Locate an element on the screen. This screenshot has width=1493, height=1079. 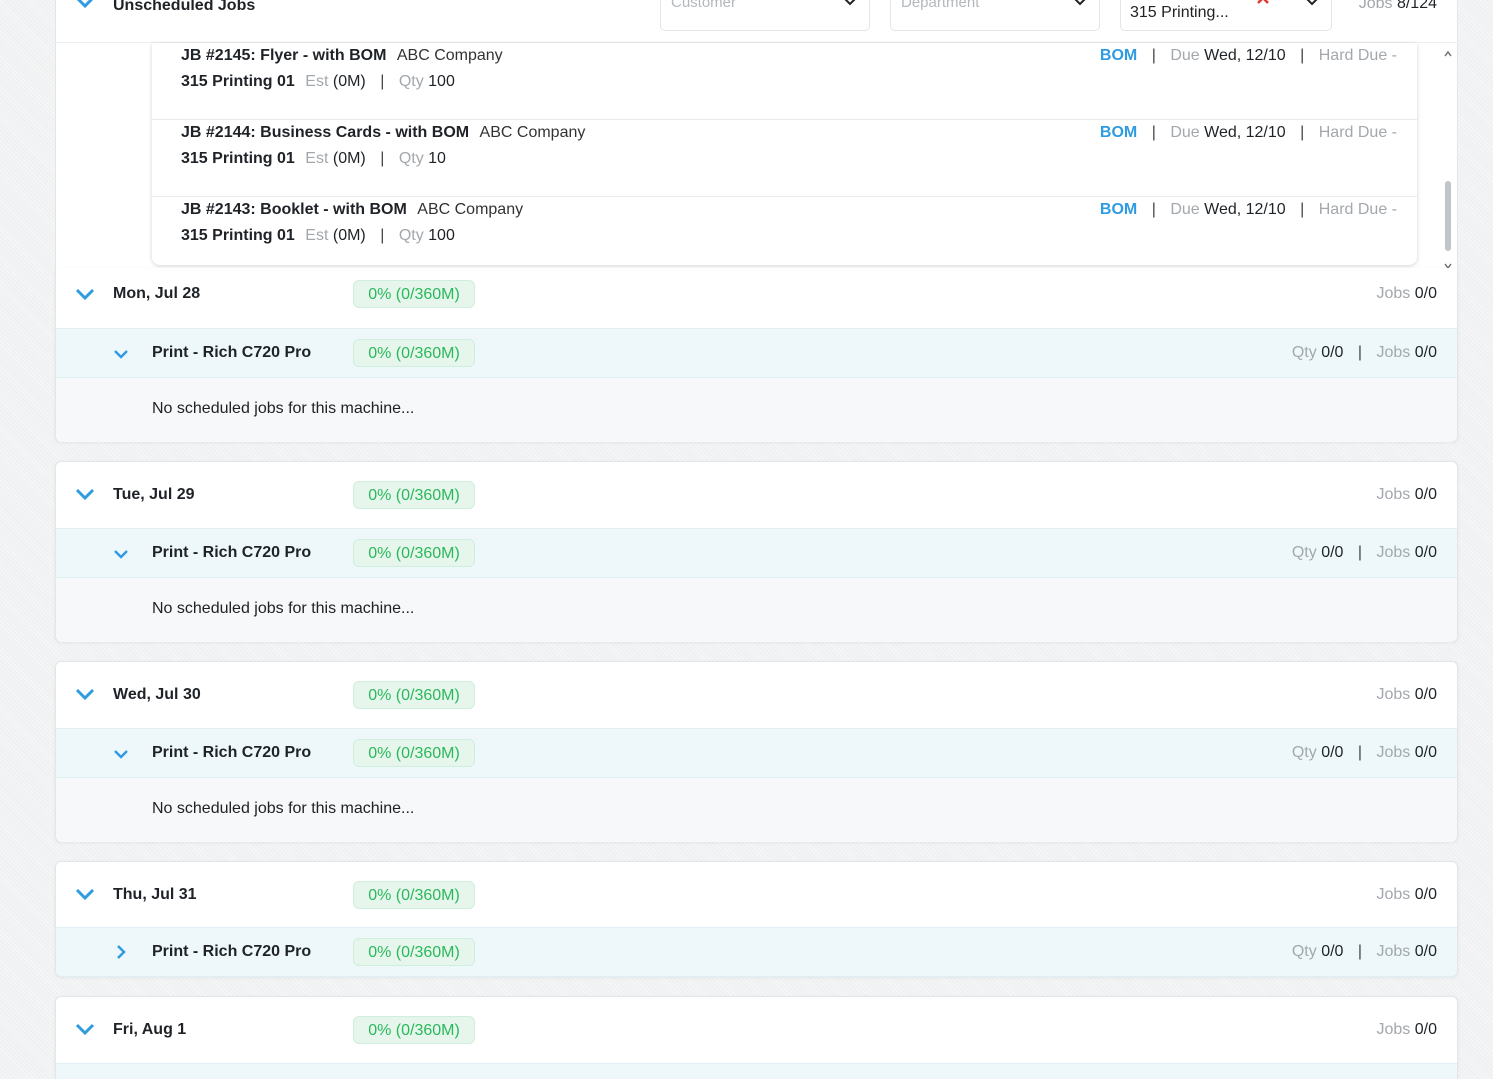
job-detail-line: 315 Printing 01 Est (0M) | Qty 10 is located at coordinates (313, 159).